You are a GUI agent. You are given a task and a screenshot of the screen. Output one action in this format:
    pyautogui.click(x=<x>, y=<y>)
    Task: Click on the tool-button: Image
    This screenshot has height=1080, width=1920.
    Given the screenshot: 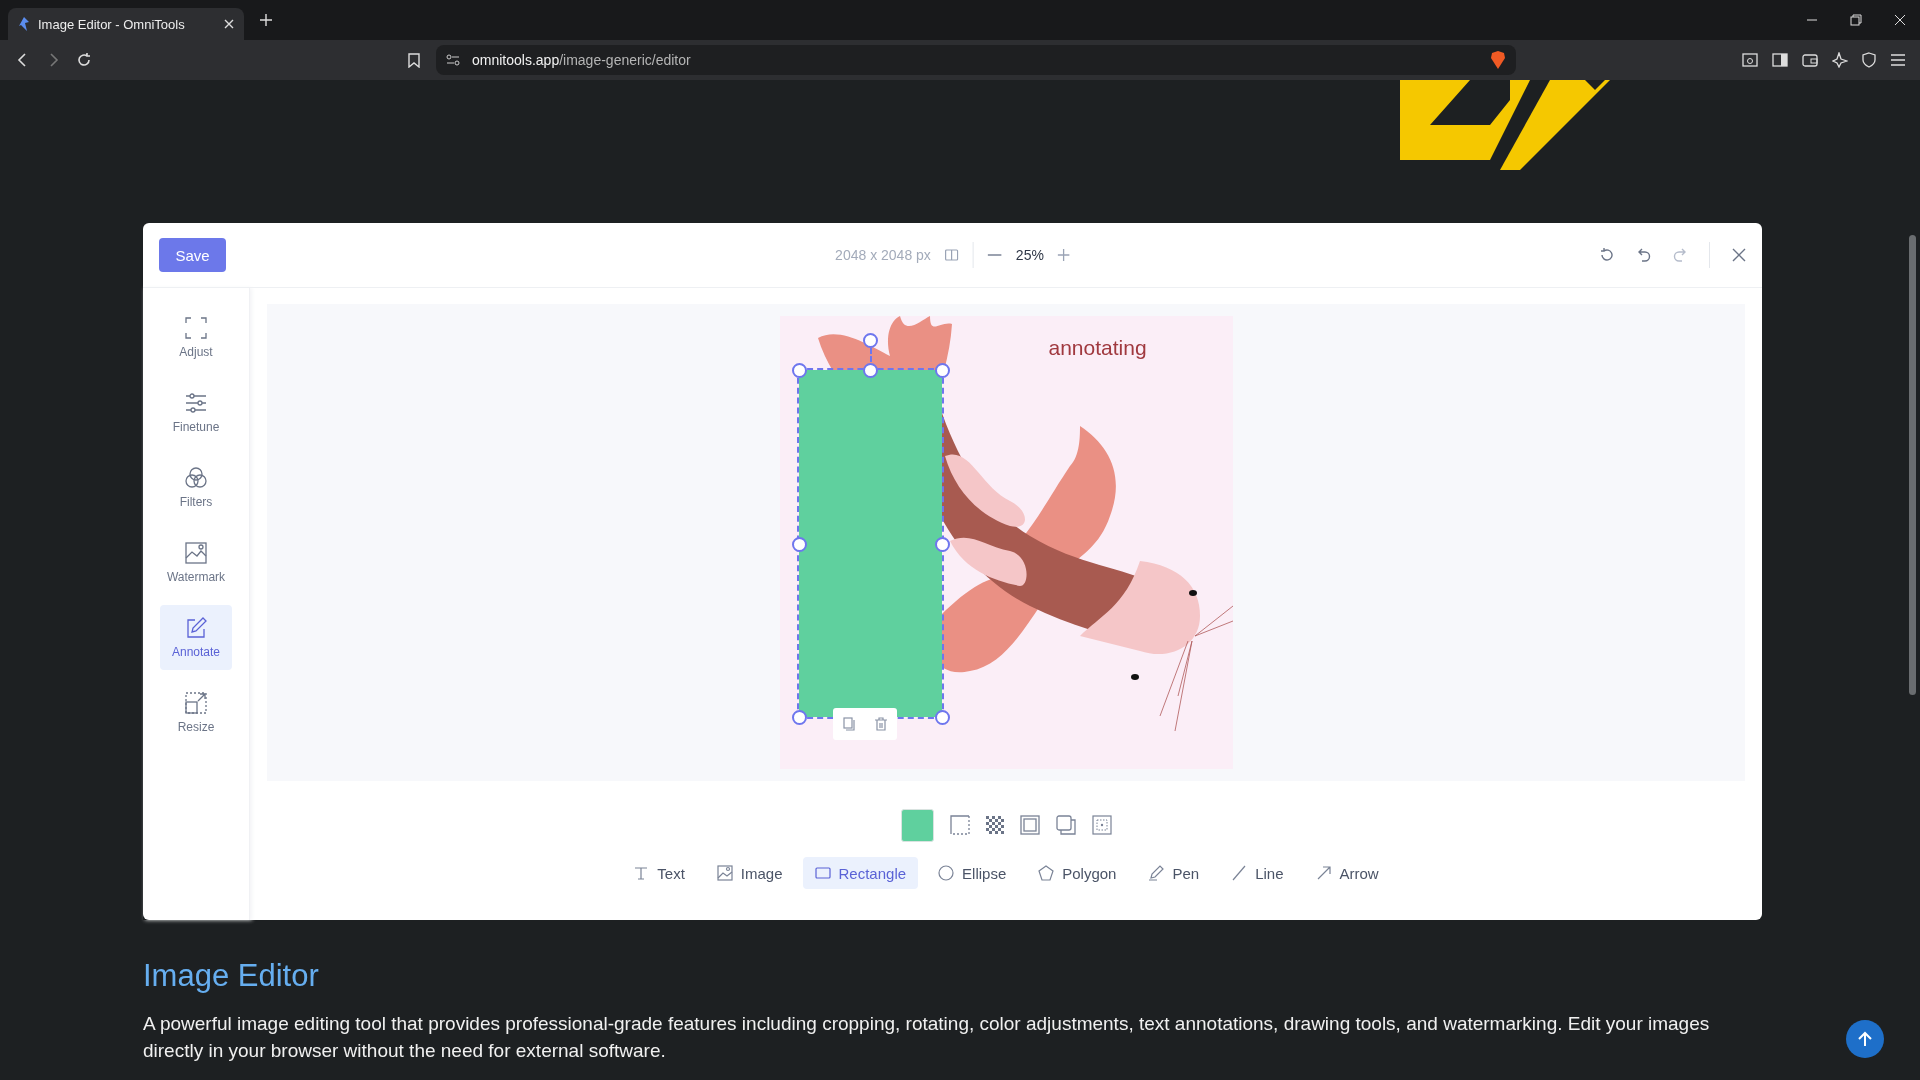 What is the action you would take?
    pyautogui.click(x=749, y=873)
    